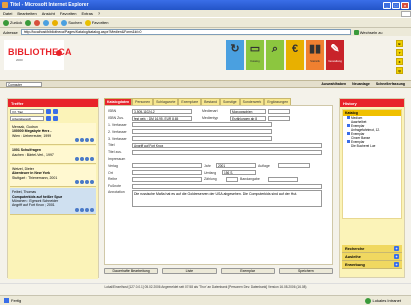 Image resolution: width=411 pixels, height=305 pixels. Describe the element at coordinates (294, 166) in the screenshot. I see `auflage-field` at that location.